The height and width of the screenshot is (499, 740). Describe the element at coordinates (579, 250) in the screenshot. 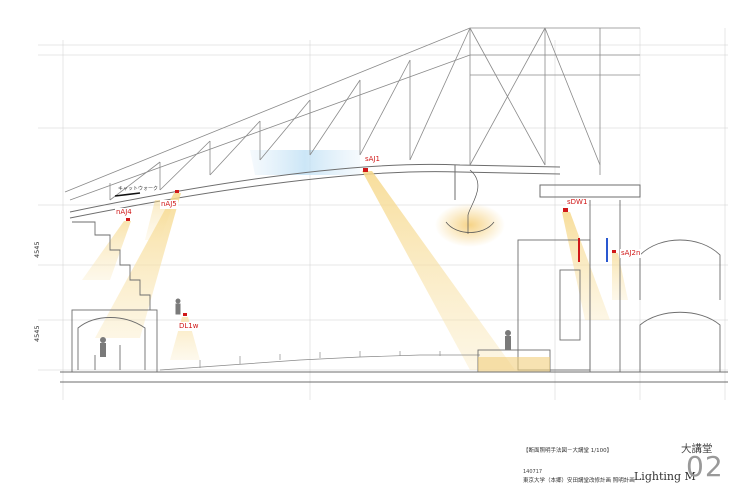

I see `red-wall-strip` at that location.